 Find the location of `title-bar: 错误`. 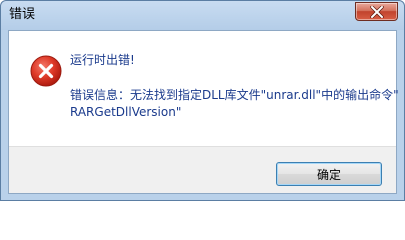

title-bar: 错误 is located at coordinates (202, 15).